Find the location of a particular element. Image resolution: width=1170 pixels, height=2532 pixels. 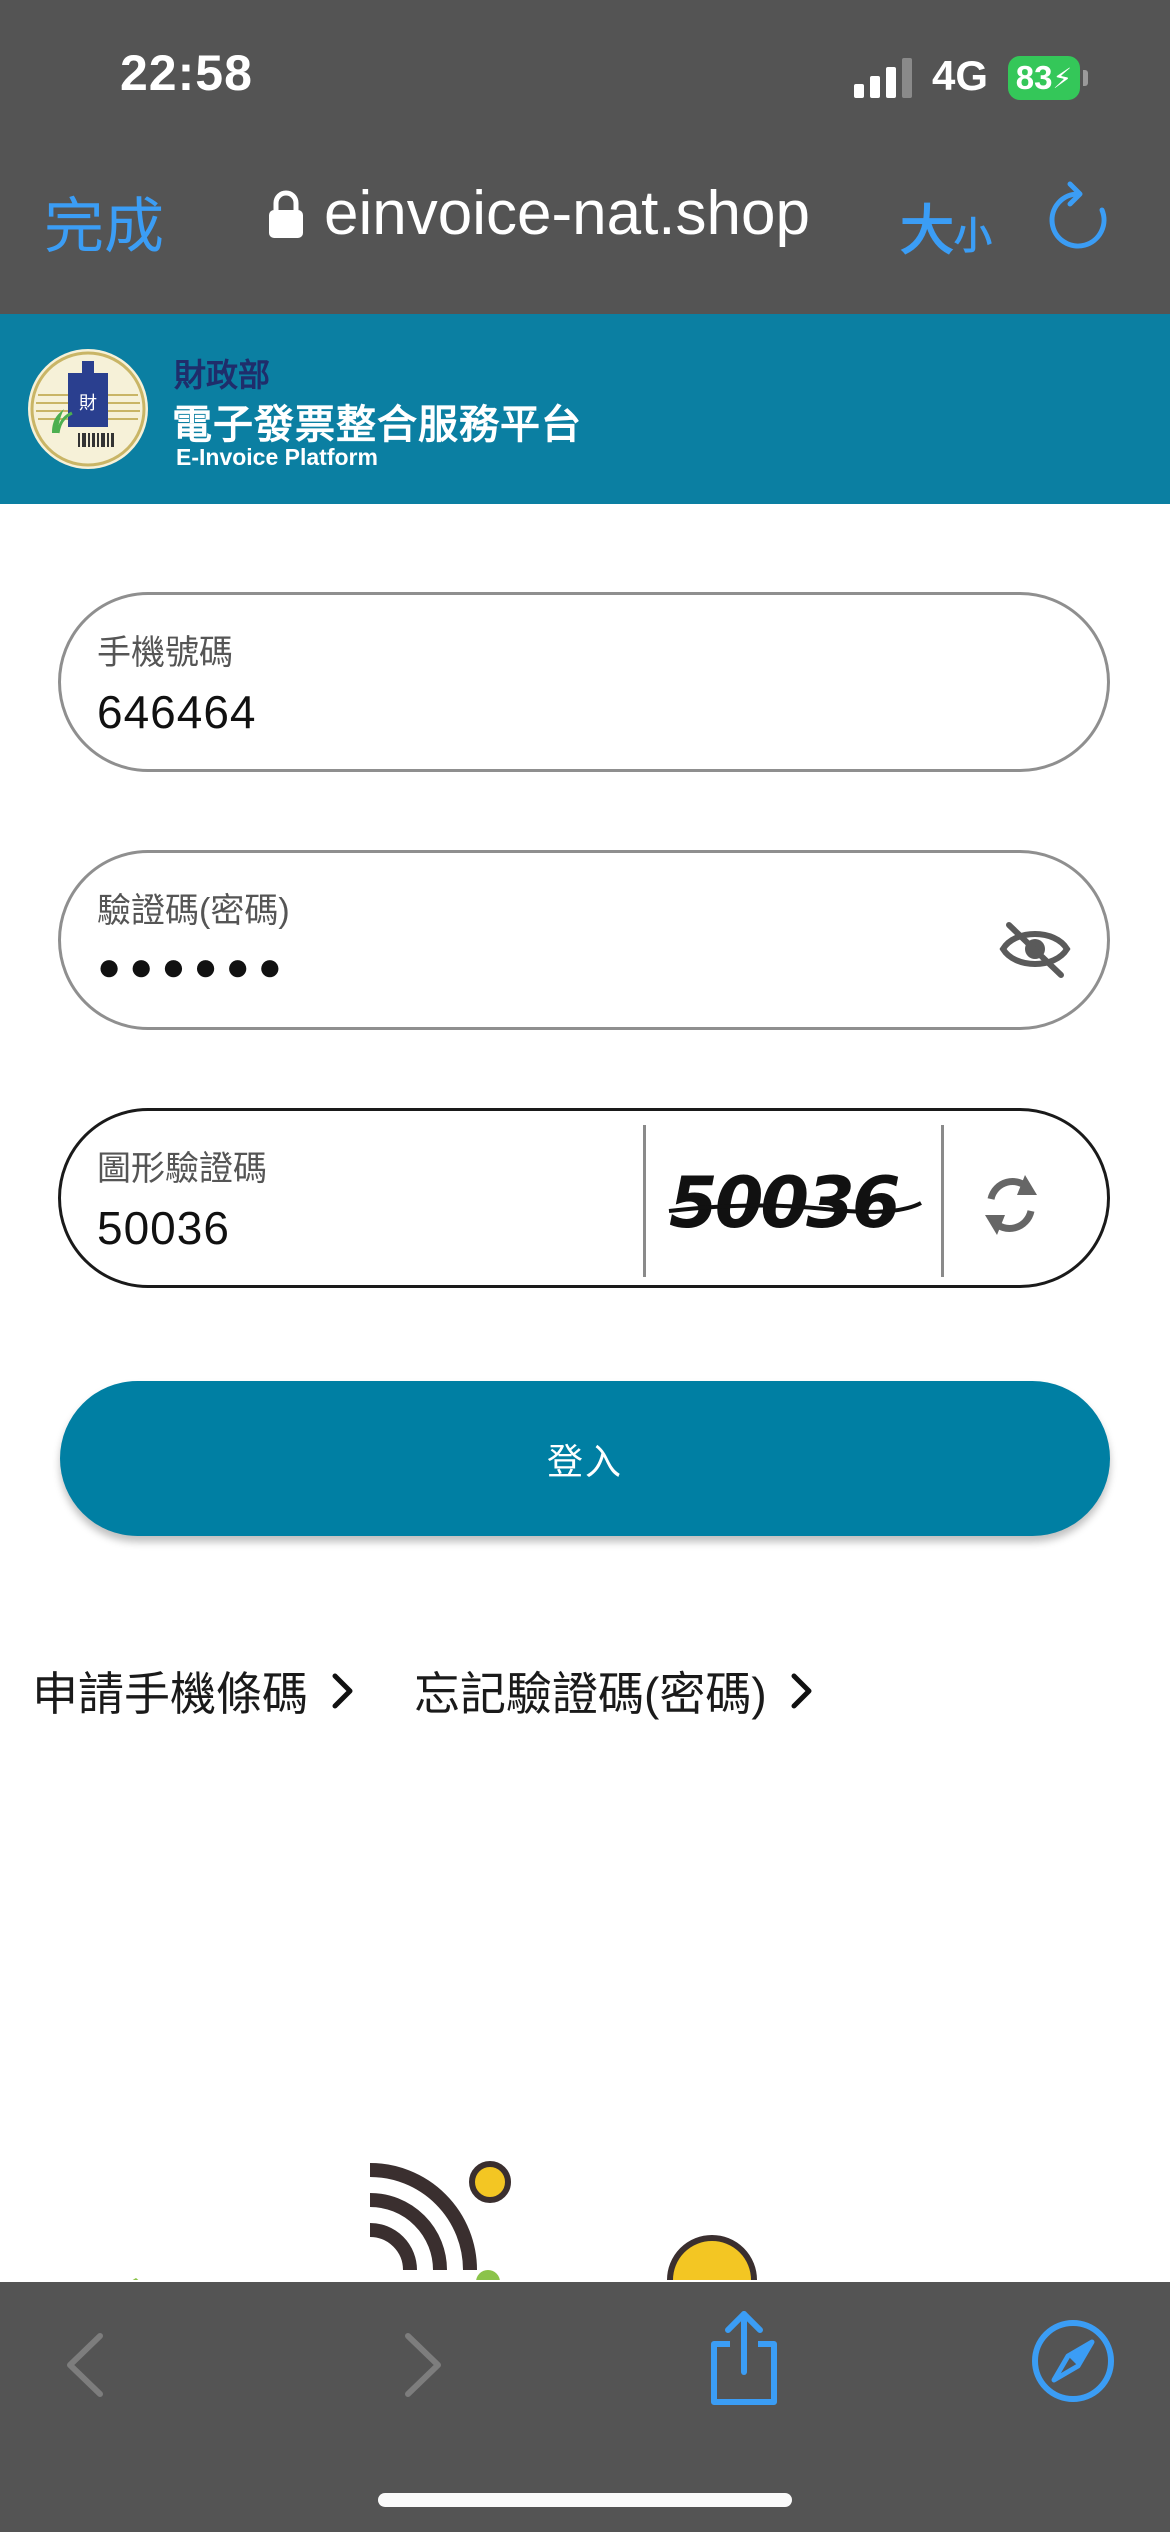

address-bar: einvoice-nat.shop is located at coordinates (539, 213).